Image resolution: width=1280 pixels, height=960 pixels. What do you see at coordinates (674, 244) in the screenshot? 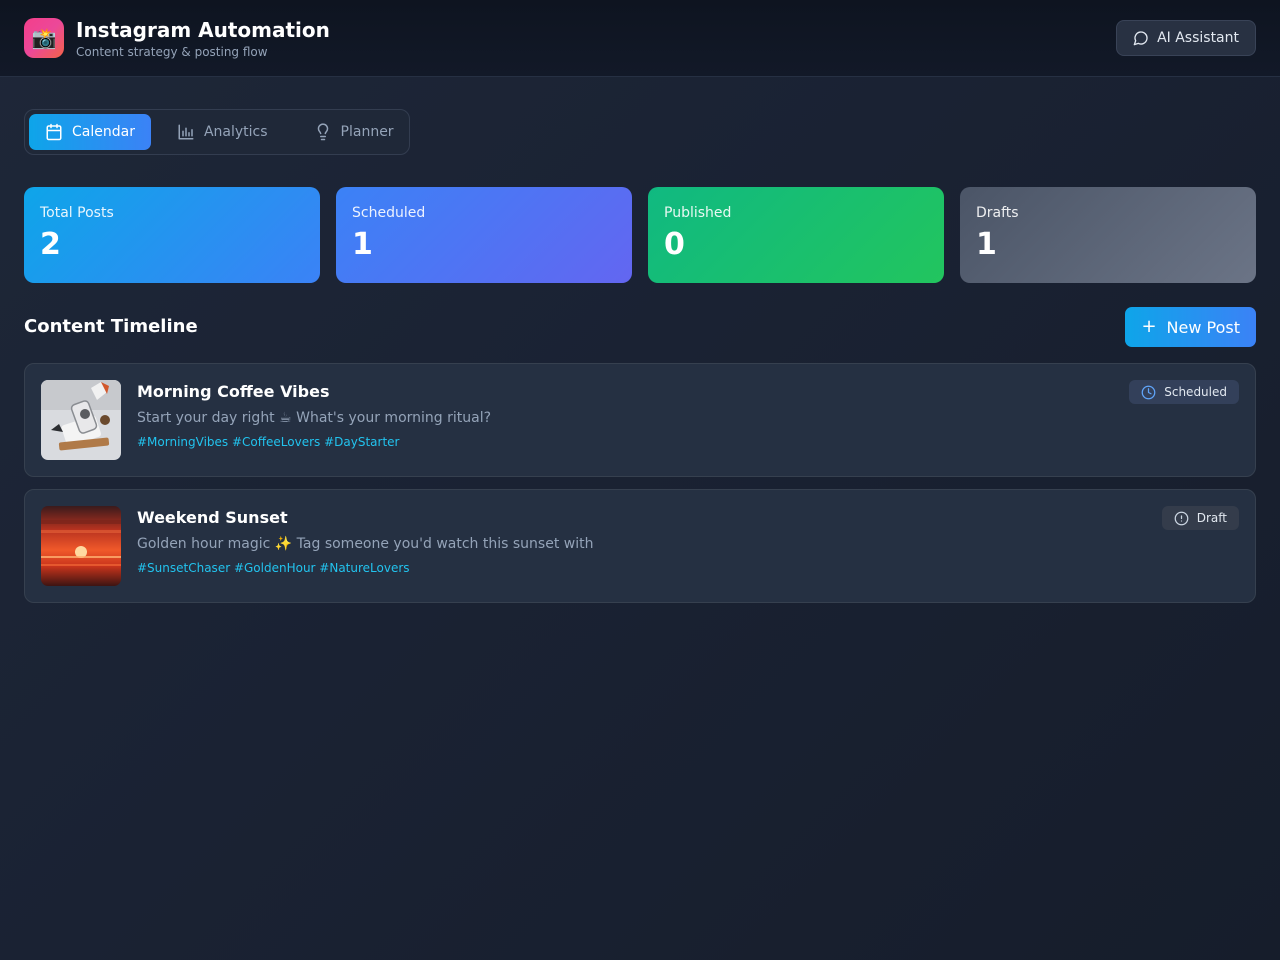
I see `stat-value: 0` at bounding box center [674, 244].